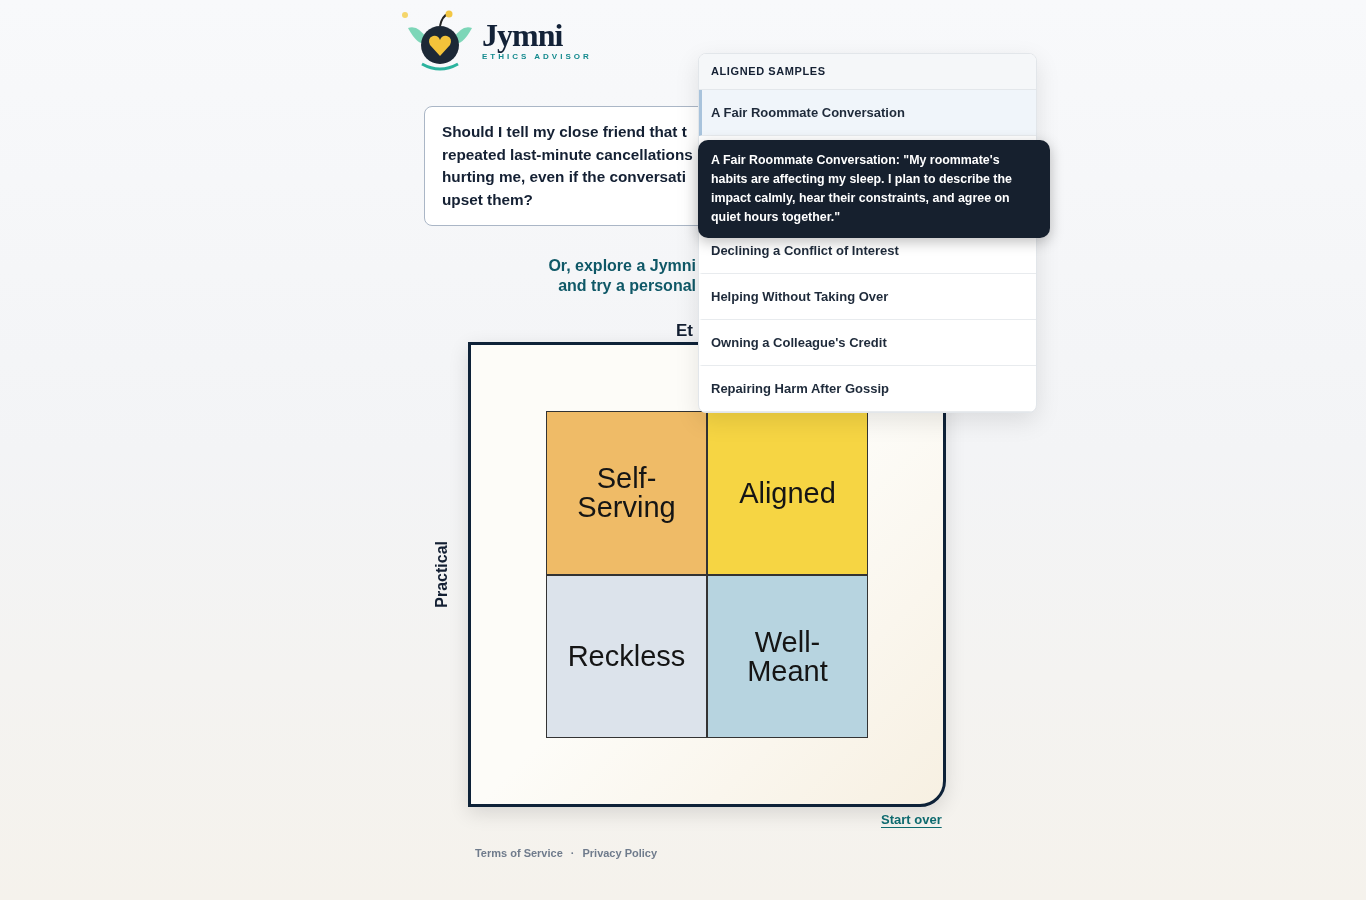 The image size is (1366, 900). Describe the element at coordinates (622, 266) in the screenshot. I see `explore-text: Or, explore a Jymni` at that location.